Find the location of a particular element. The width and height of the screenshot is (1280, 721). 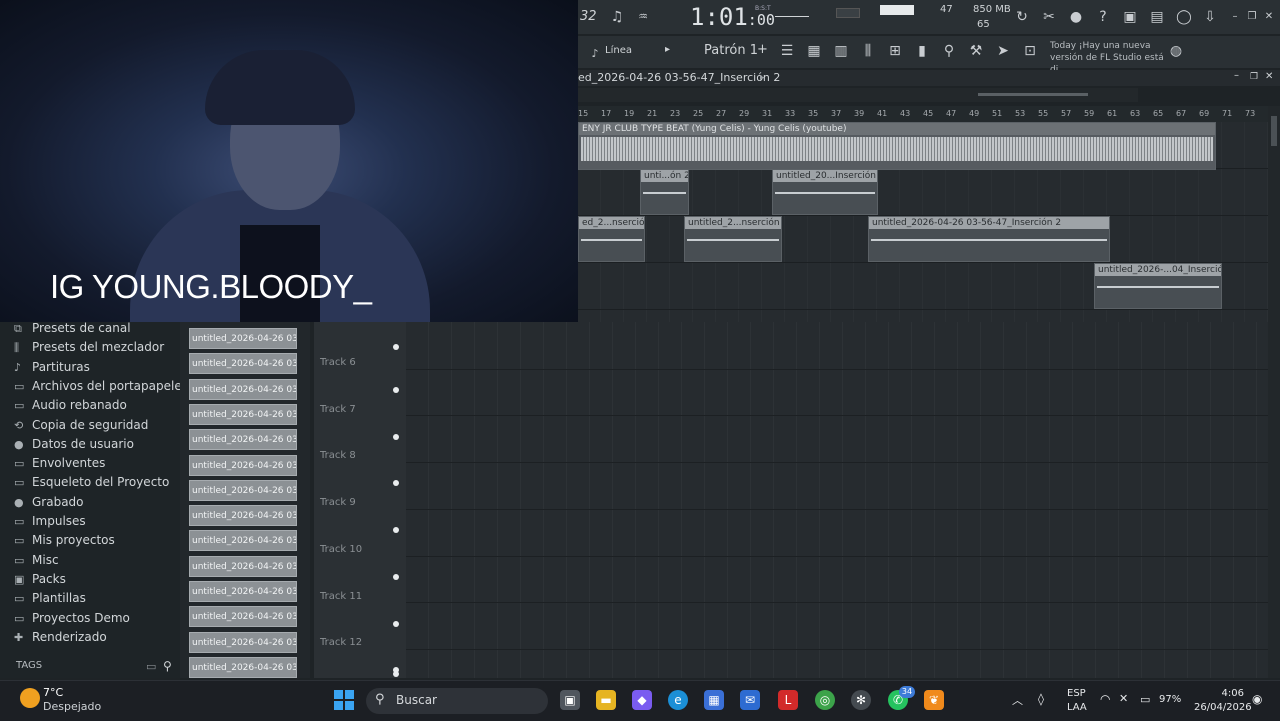

browser-item: ✚ Renderizado is located at coordinates (60, 637).